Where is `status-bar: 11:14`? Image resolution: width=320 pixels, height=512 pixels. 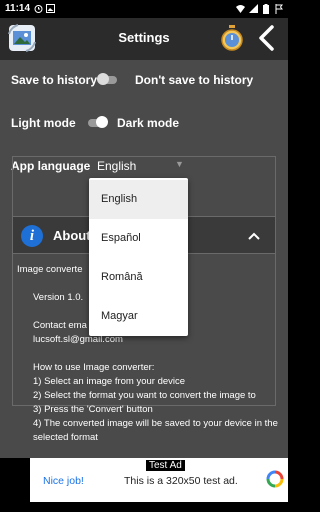
status-bar: 11:14 is located at coordinates (144, 9).